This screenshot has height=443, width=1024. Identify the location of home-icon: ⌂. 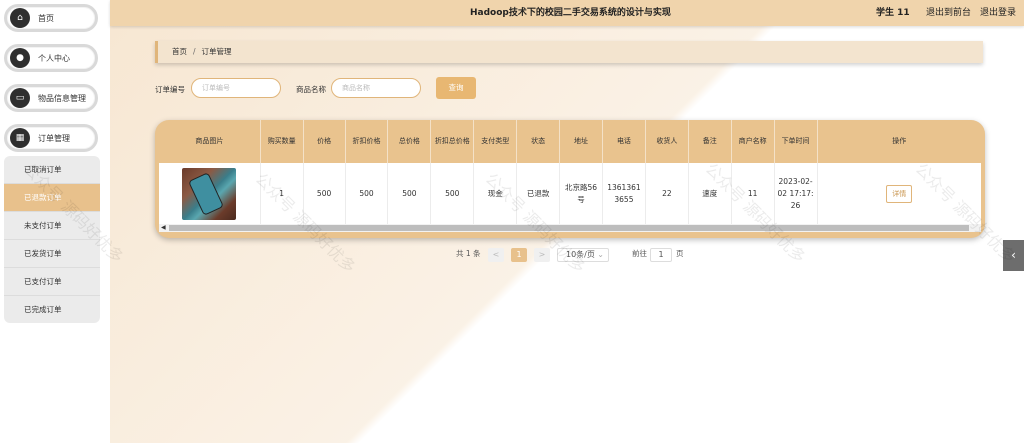
(20, 18).